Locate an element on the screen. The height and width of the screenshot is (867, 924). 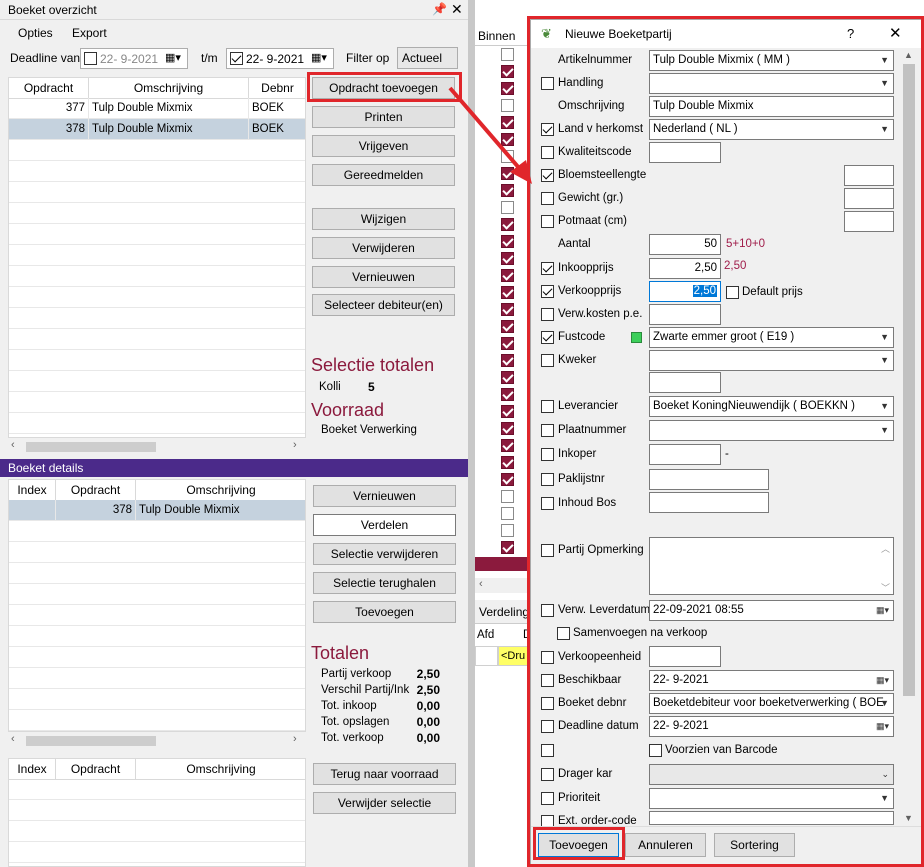
verw-kosten-checkbox is located at coordinates (547, 314).